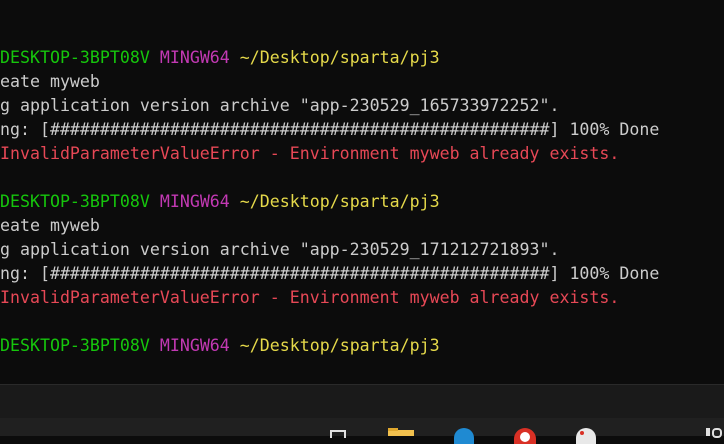 The width and height of the screenshot is (724, 444). I want to click on chrome-icon, so click(525, 436).